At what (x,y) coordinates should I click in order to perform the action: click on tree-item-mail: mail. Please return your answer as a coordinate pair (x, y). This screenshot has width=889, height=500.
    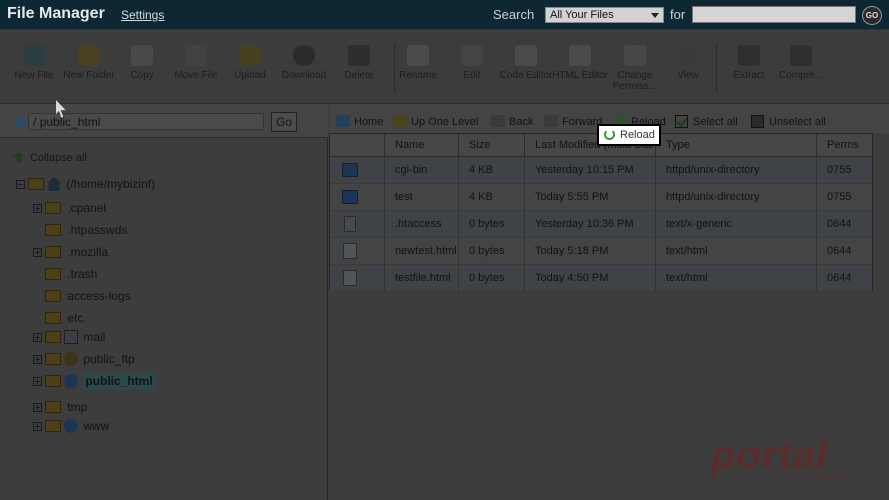
    Looking at the image, I should click on (69, 340).